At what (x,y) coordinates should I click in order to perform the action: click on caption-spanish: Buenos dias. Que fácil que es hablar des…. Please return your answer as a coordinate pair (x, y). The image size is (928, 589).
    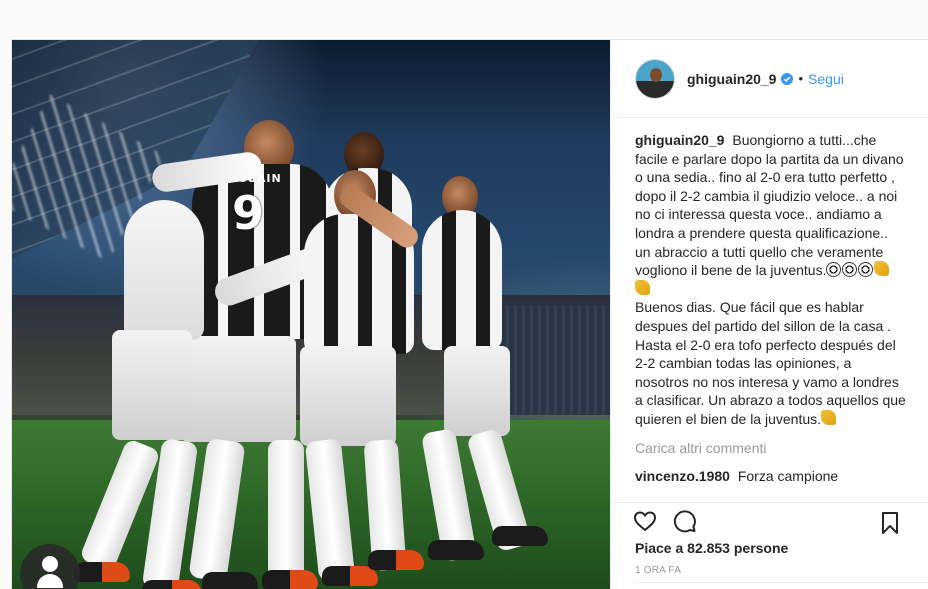
    Looking at the image, I should click on (770, 354).